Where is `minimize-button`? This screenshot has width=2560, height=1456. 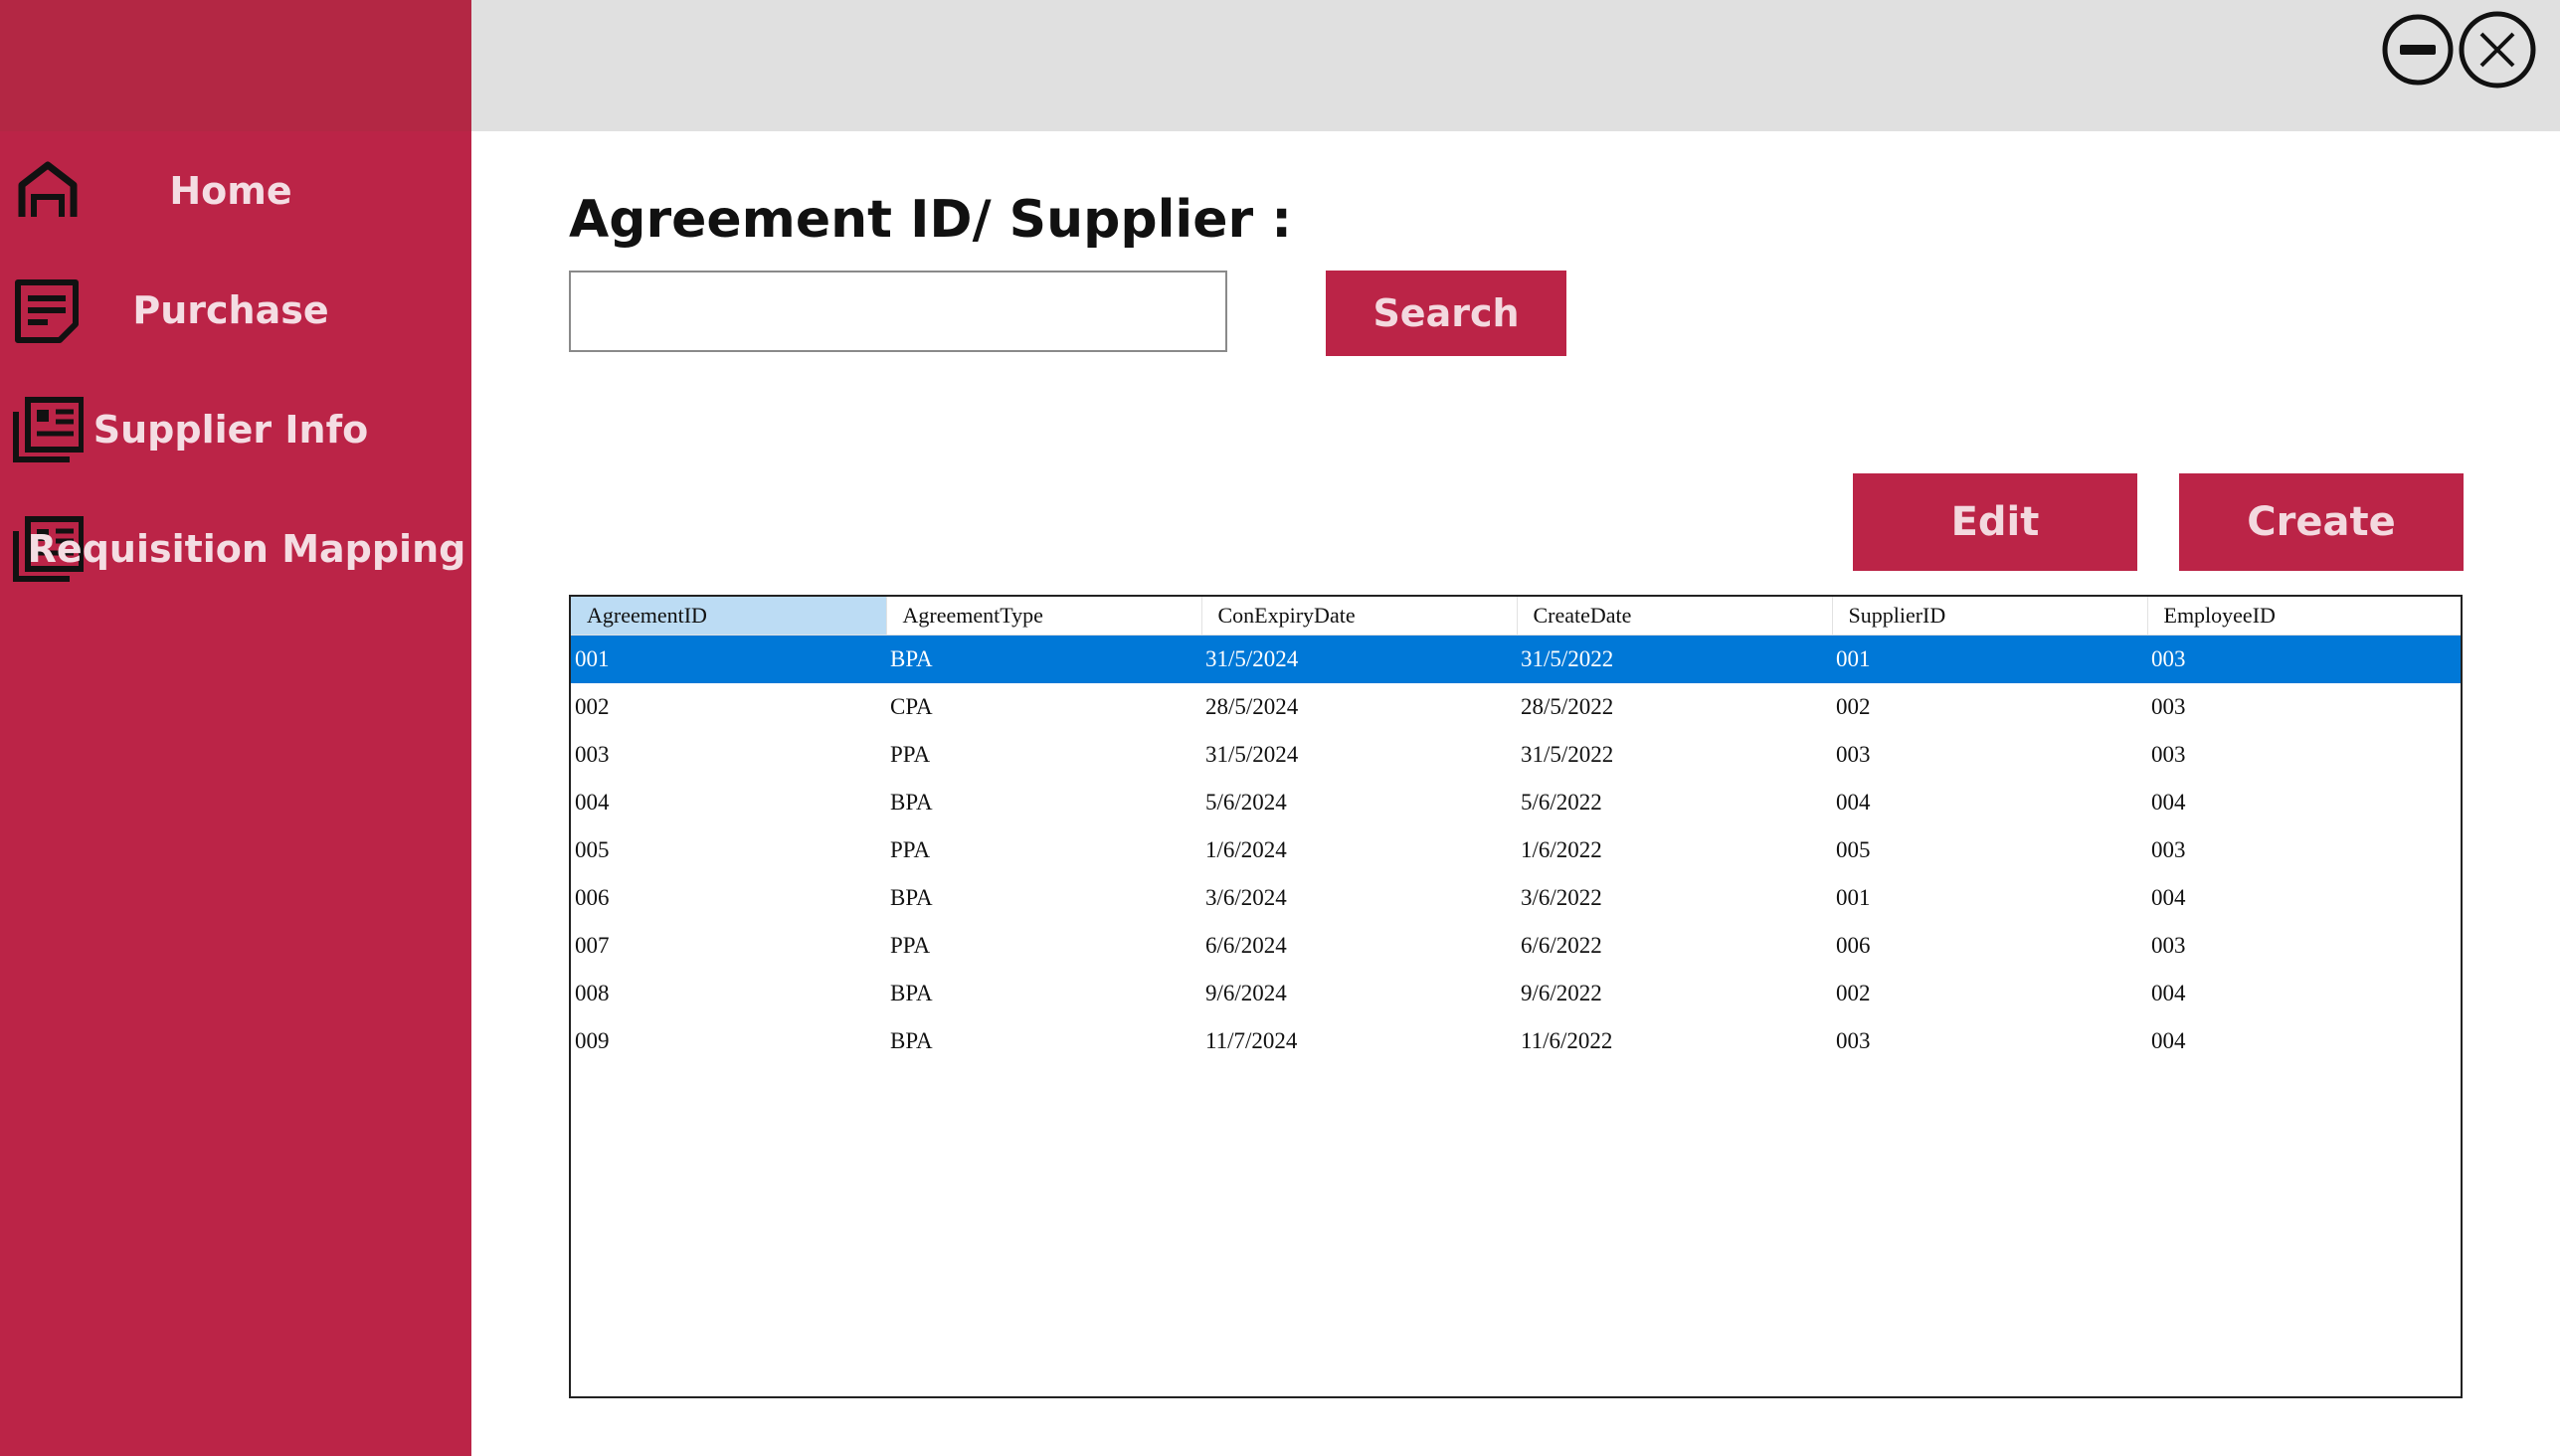
minimize-button is located at coordinates (2418, 47).